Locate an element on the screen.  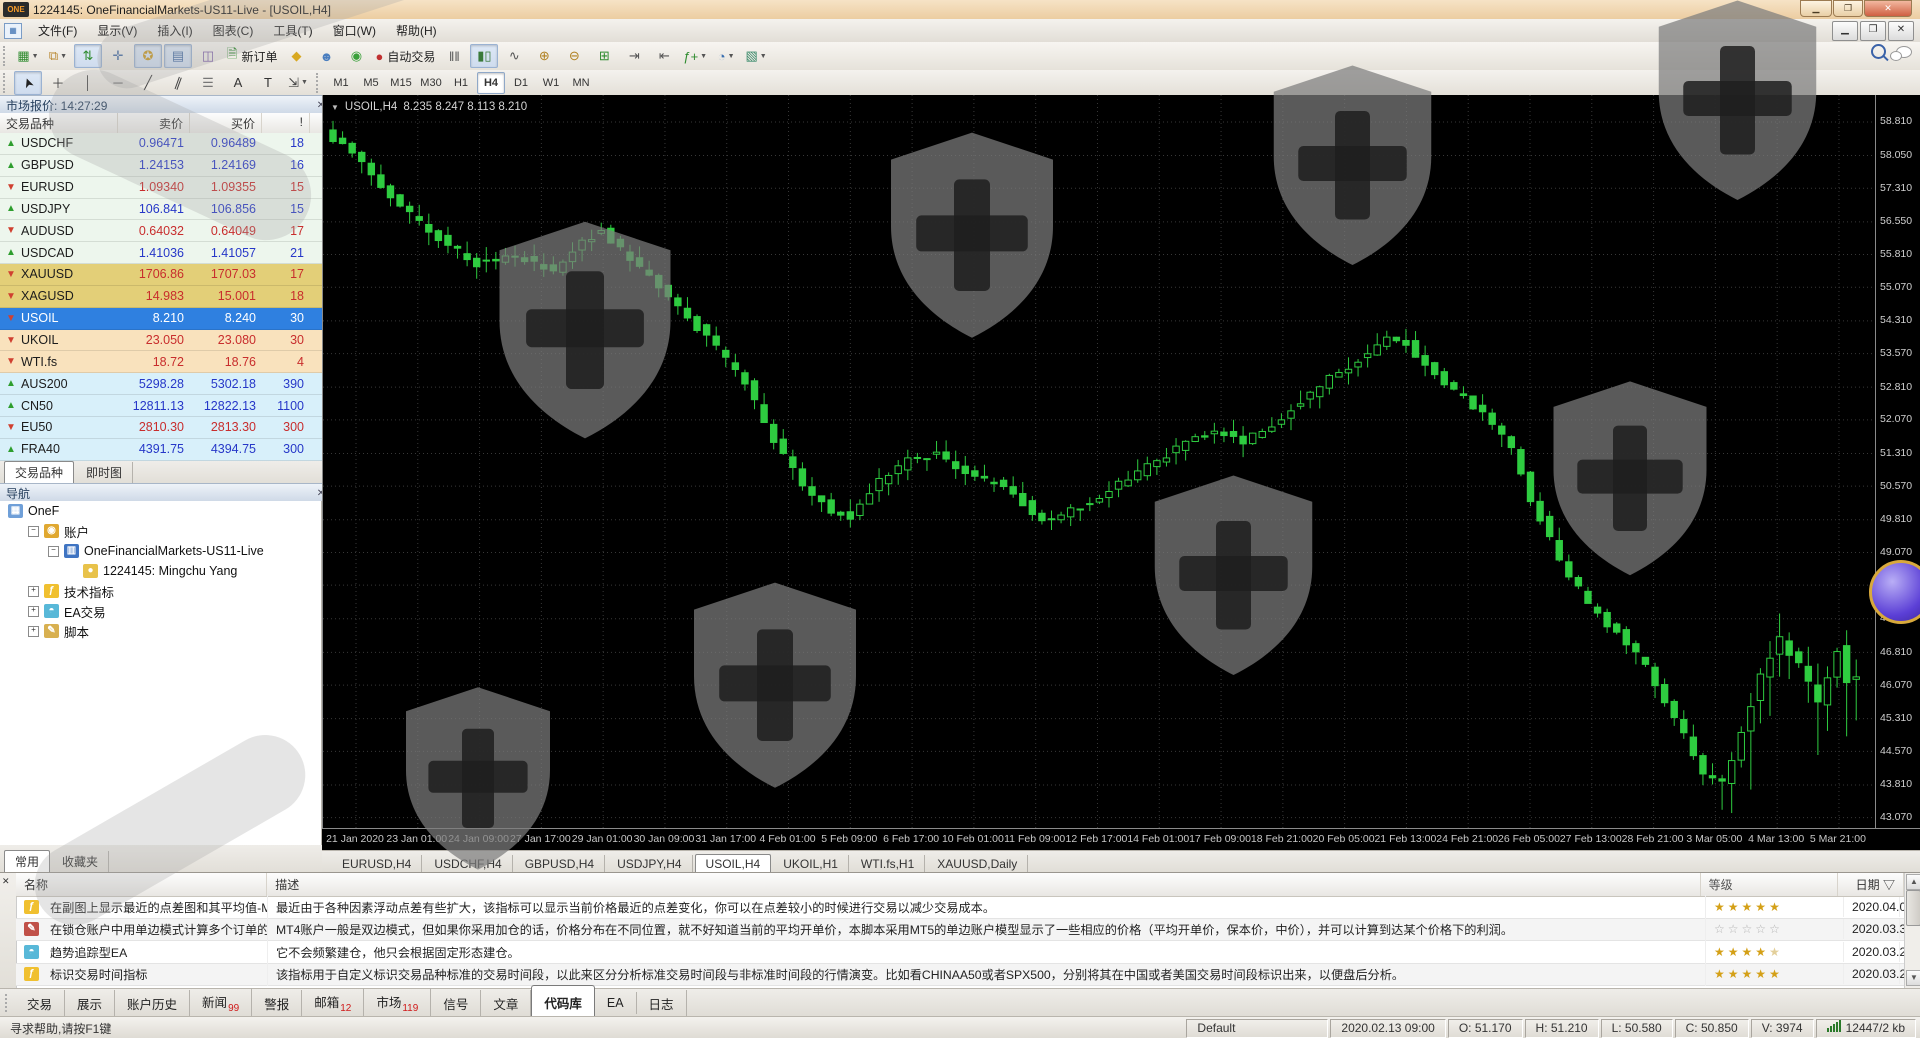
period-button-H4: H4 is located at coordinates (491, 82).